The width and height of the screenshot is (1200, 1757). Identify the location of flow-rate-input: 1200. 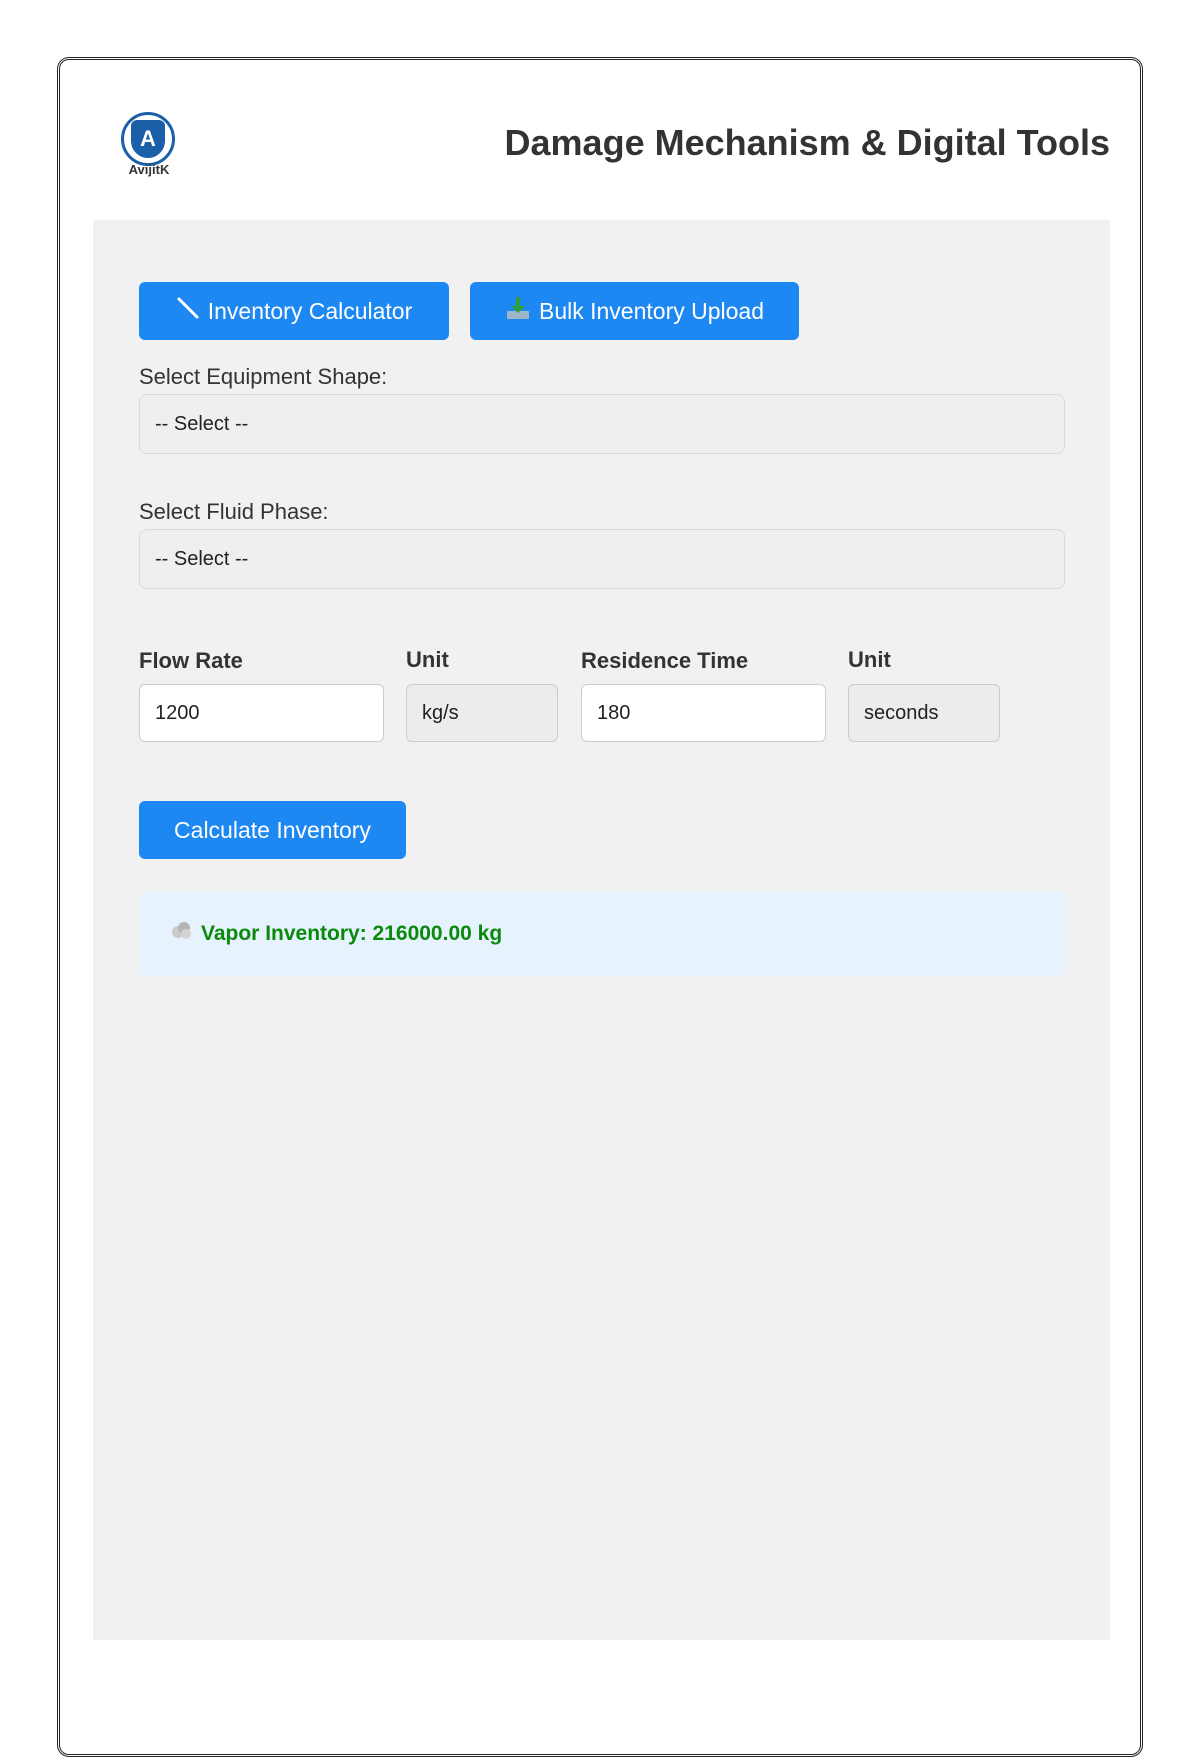
(261, 713).